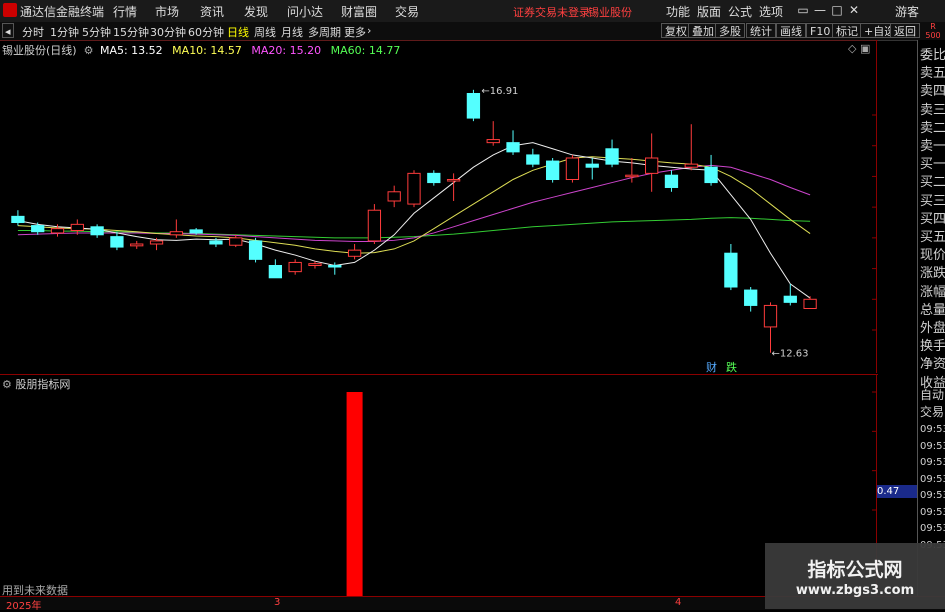  Describe the element at coordinates (125, 11) in the screenshot. I see `menu-hangqing: 行情` at that location.